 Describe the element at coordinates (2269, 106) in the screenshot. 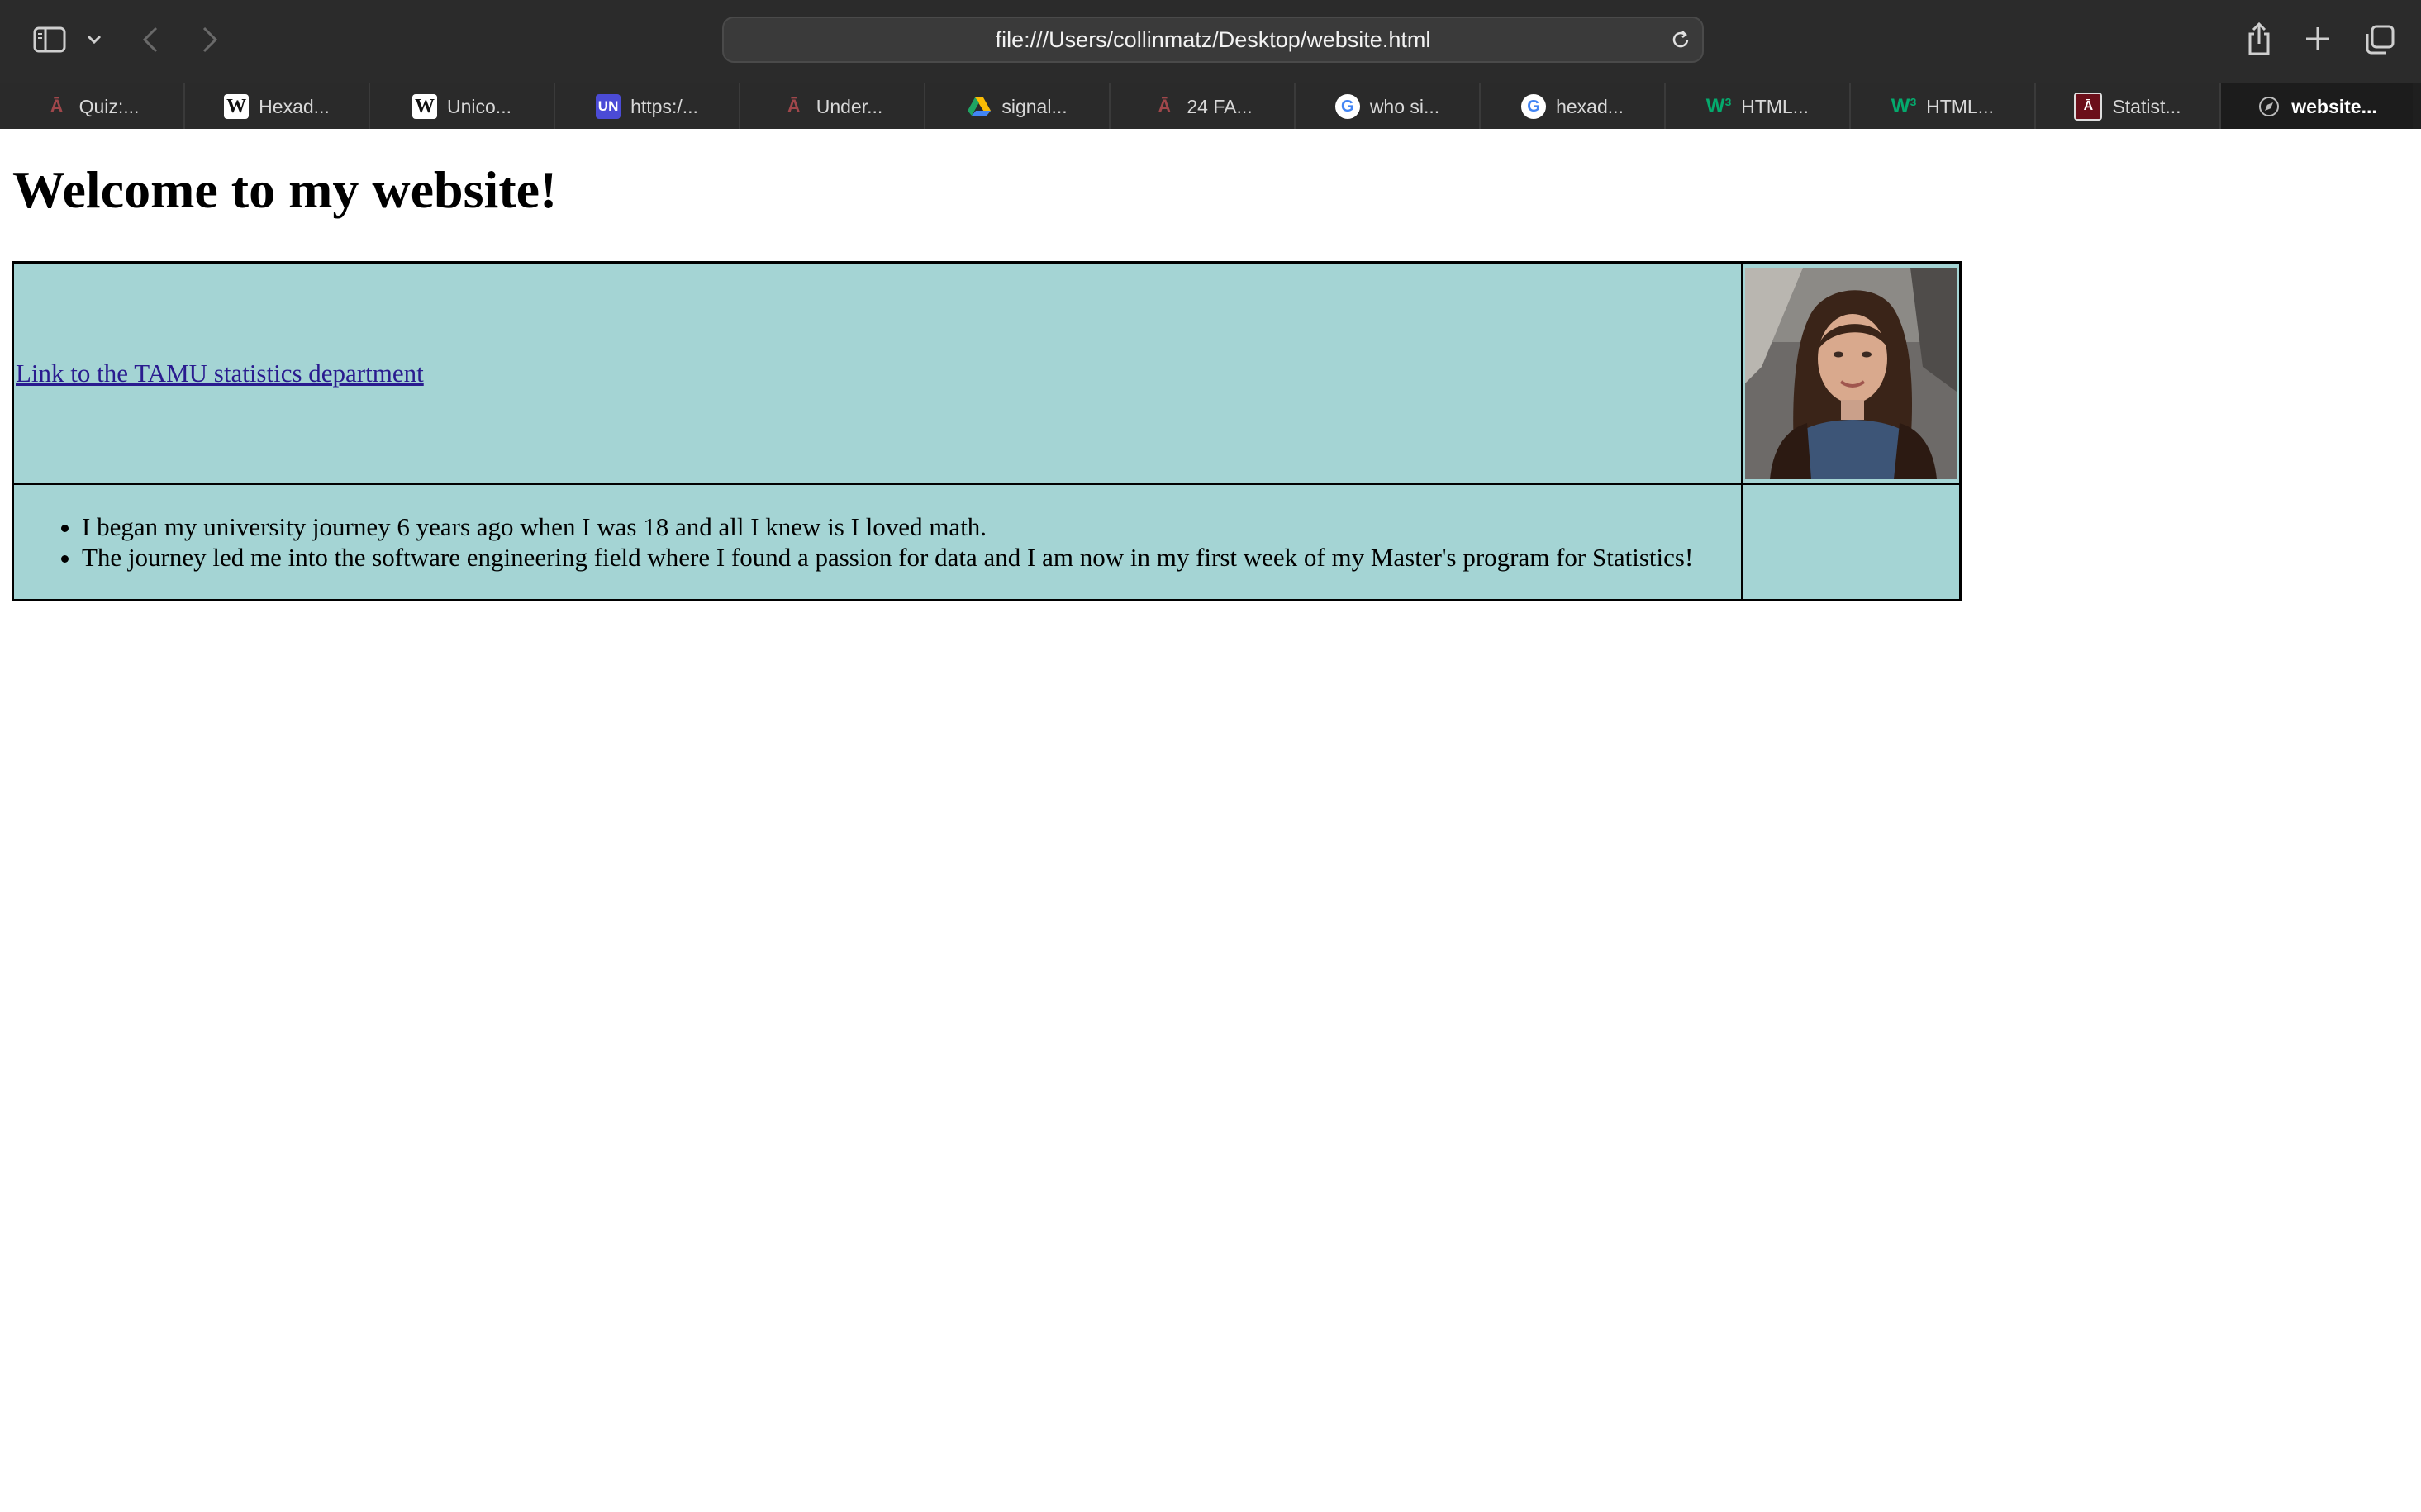

I see `compass-icon` at that location.